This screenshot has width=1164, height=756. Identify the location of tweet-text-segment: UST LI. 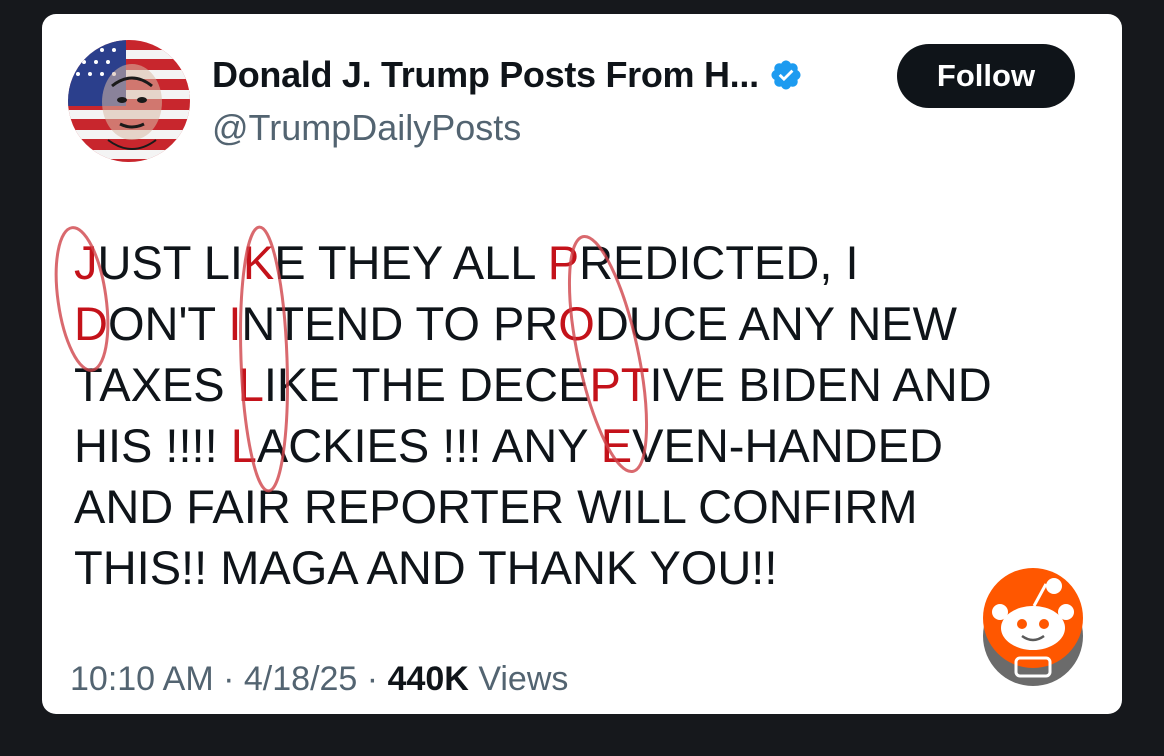
(170, 262).